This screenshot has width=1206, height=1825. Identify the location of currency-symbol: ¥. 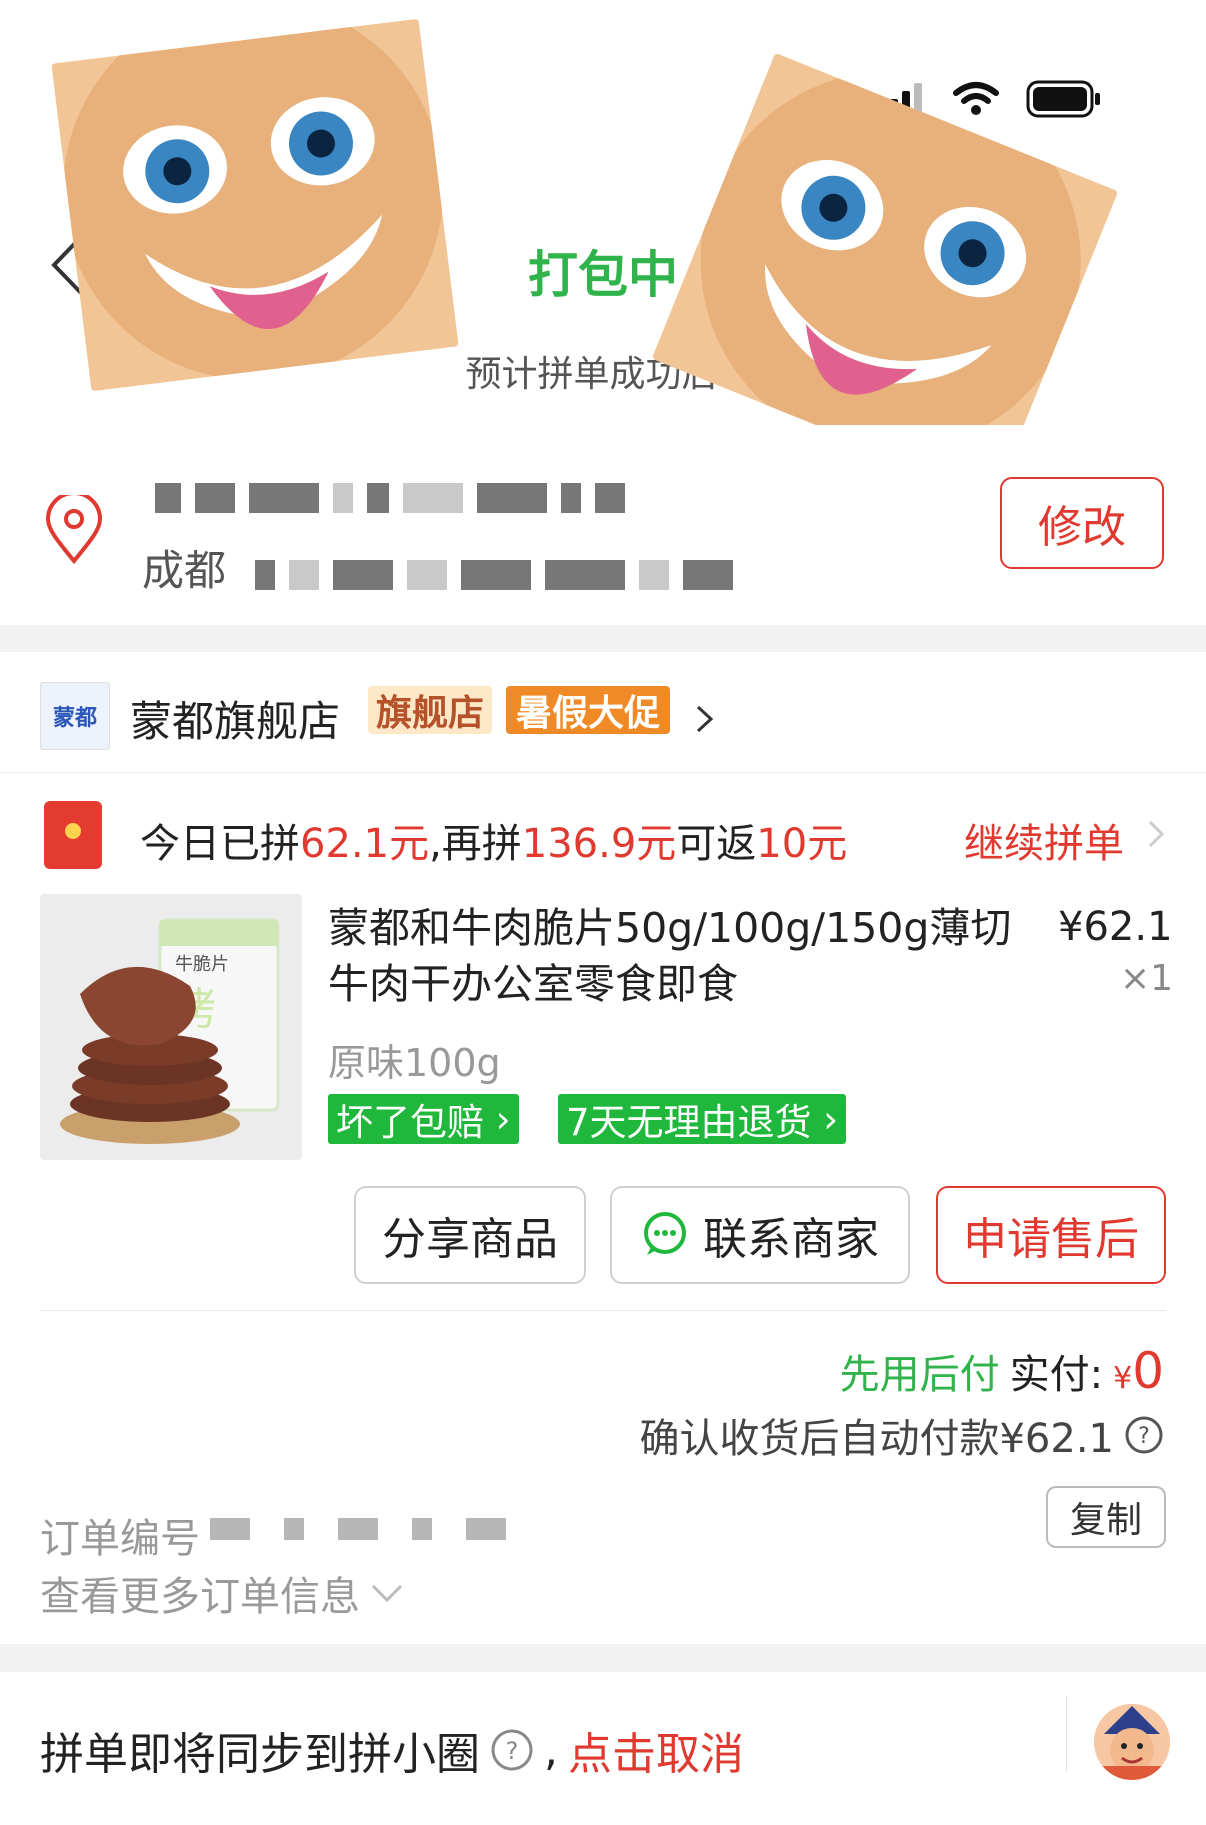
(1123, 1378).